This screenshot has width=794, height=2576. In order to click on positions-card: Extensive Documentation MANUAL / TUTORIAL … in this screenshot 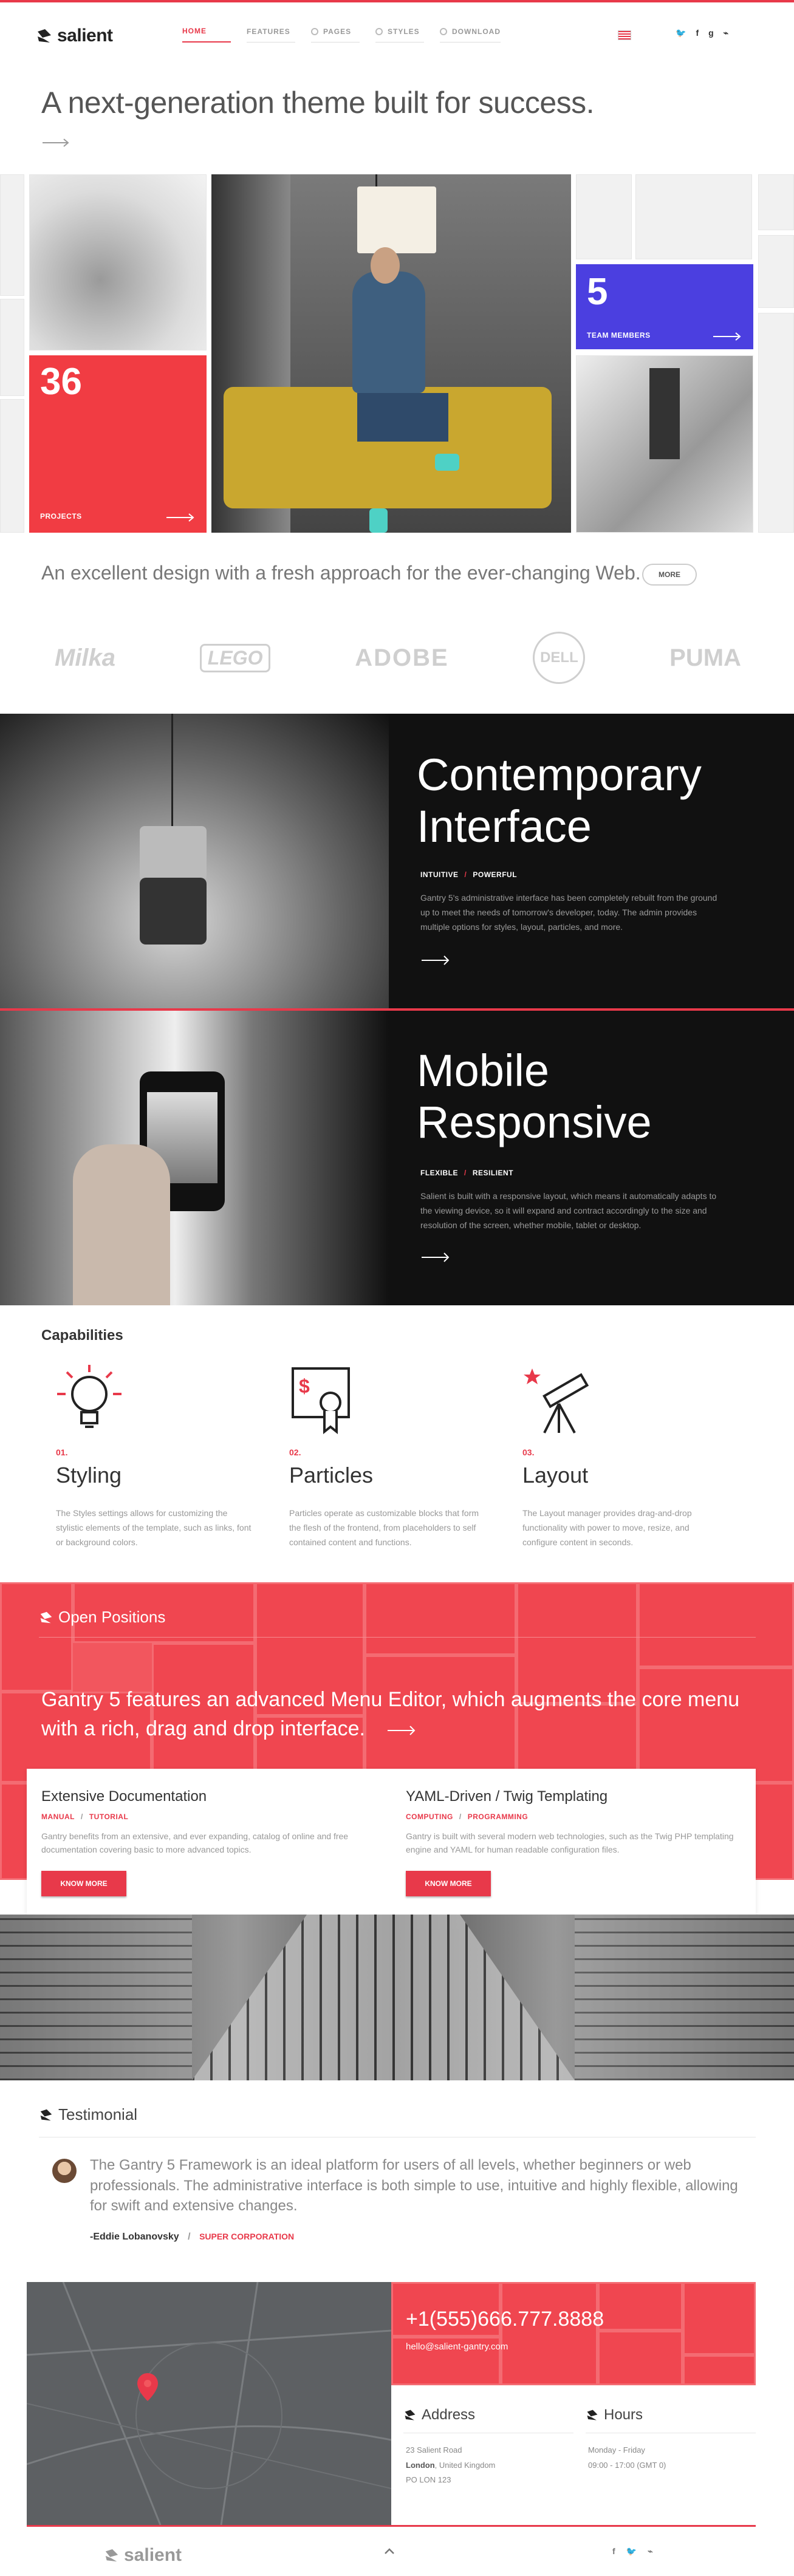, I will do `click(391, 1842)`.